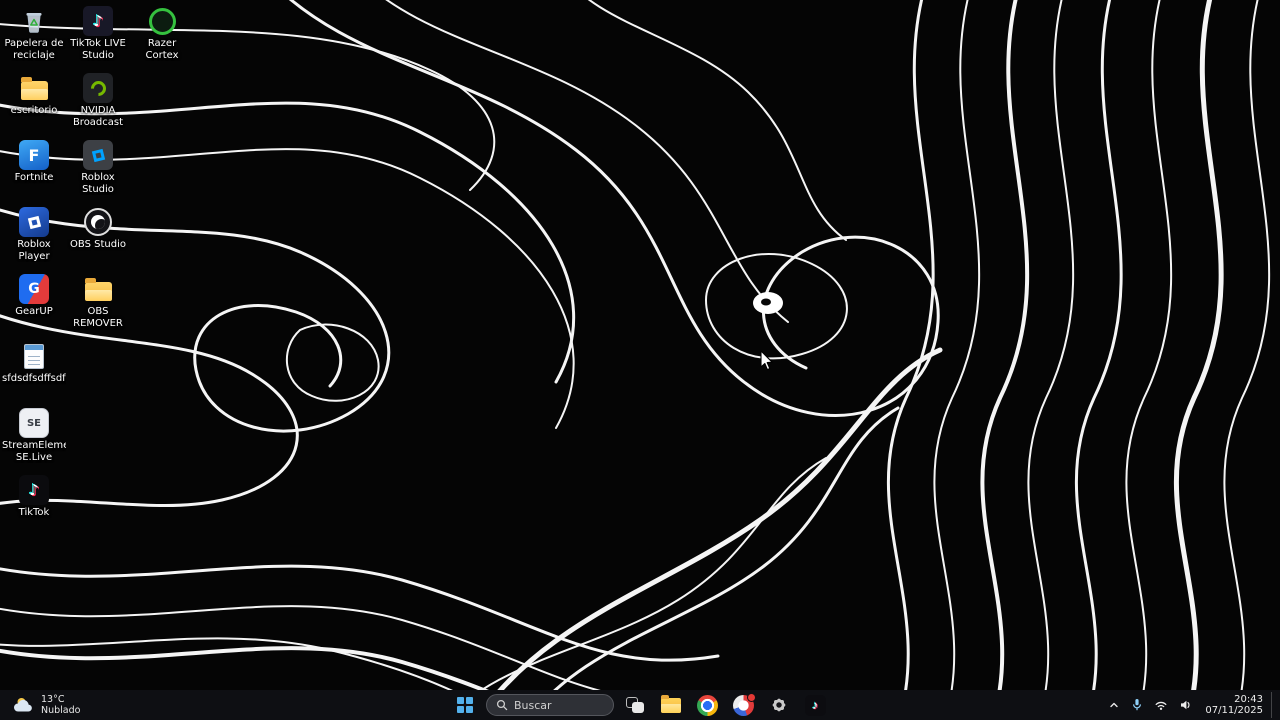 The image size is (1280, 720). I want to click on fortnite-icon: F, so click(34, 155).